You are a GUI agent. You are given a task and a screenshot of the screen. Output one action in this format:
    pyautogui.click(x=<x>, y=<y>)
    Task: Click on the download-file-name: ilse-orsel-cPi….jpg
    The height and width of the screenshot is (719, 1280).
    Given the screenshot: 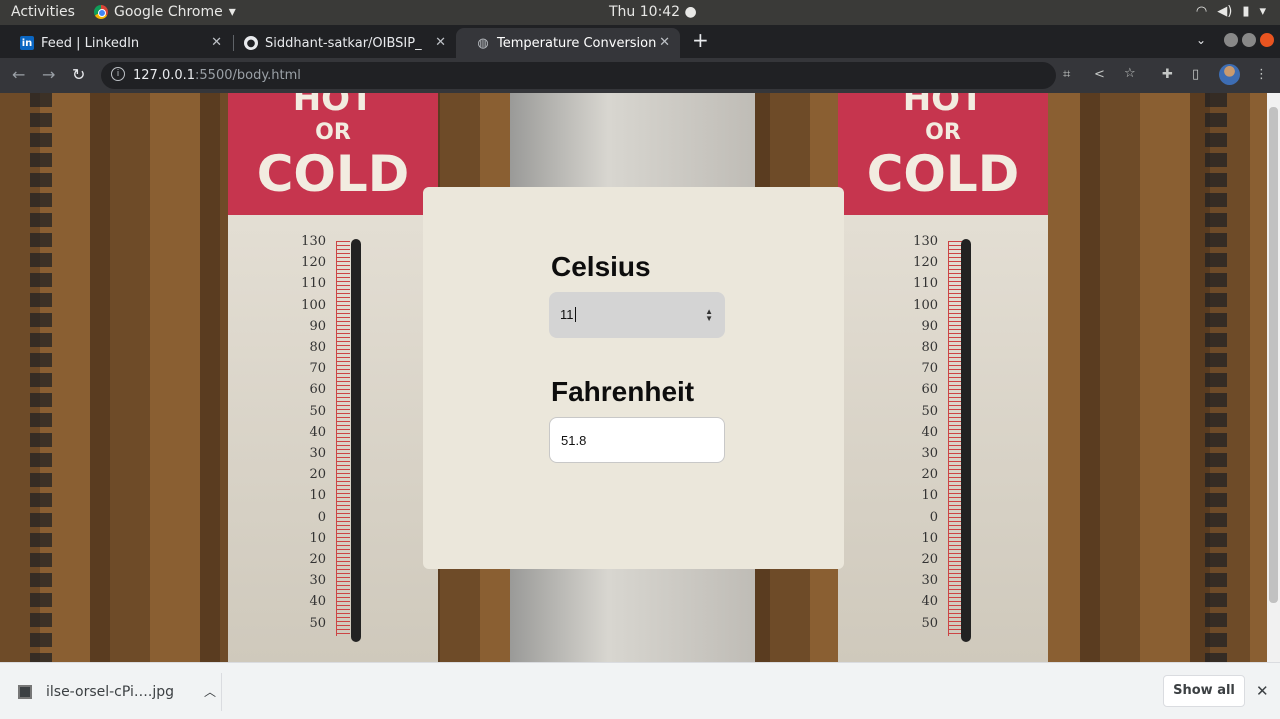 What is the action you would take?
    pyautogui.click(x=110, y=691)
    